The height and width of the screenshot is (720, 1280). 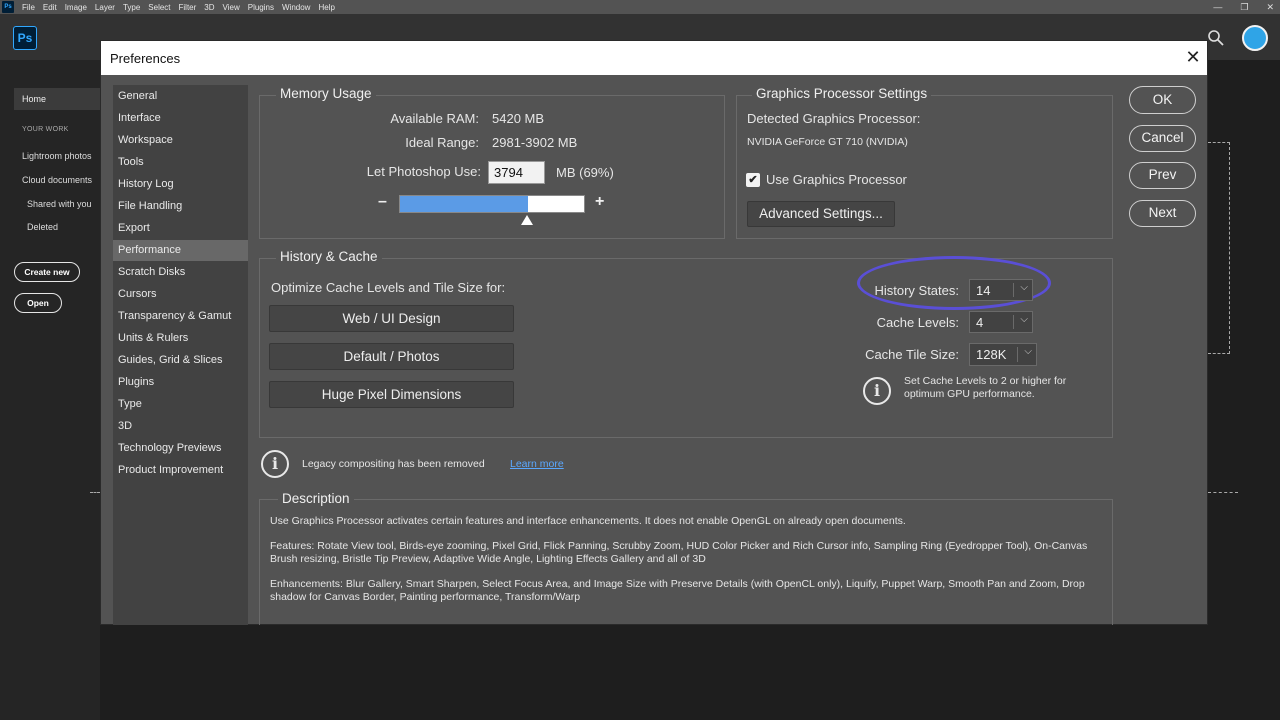 What do you see at coordinates (836, 179) in the screenshot?
I see `use-gpu-label: Use Graphics Processor` at bounding box center [836, 179].